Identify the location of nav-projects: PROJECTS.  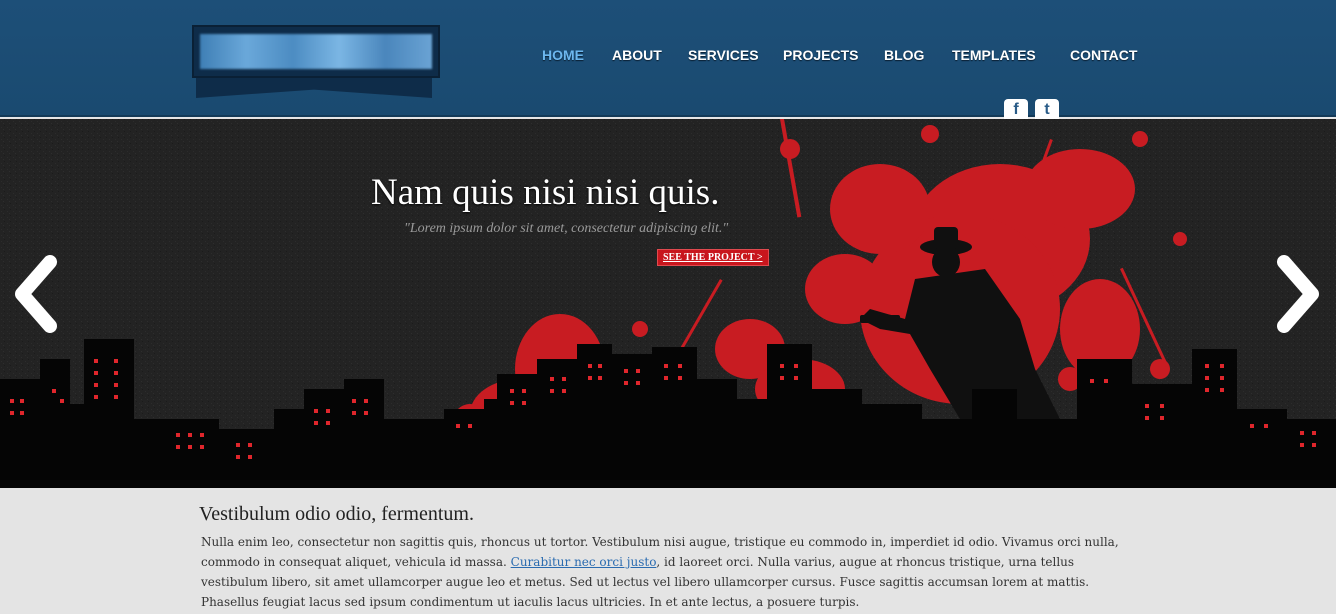
(820, 55).